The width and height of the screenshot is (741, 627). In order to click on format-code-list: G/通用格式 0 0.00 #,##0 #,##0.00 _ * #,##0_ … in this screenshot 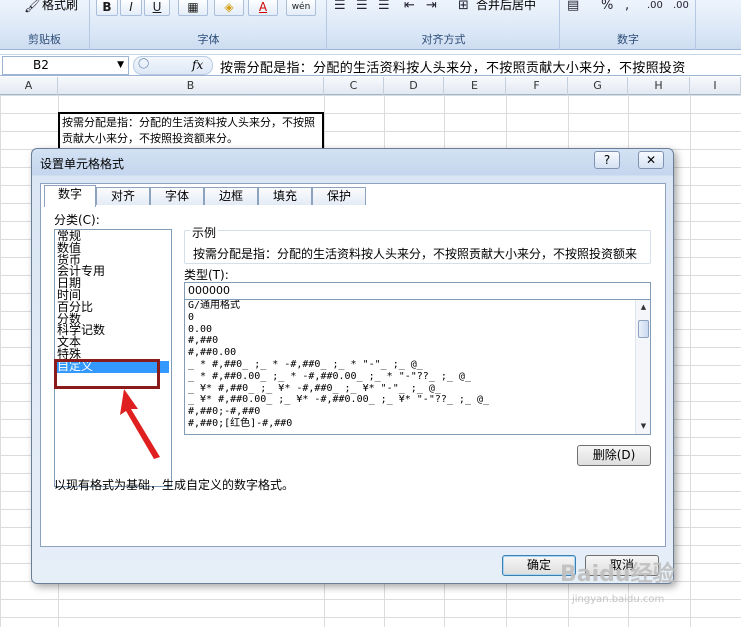, I will do `click(417, 367)`.